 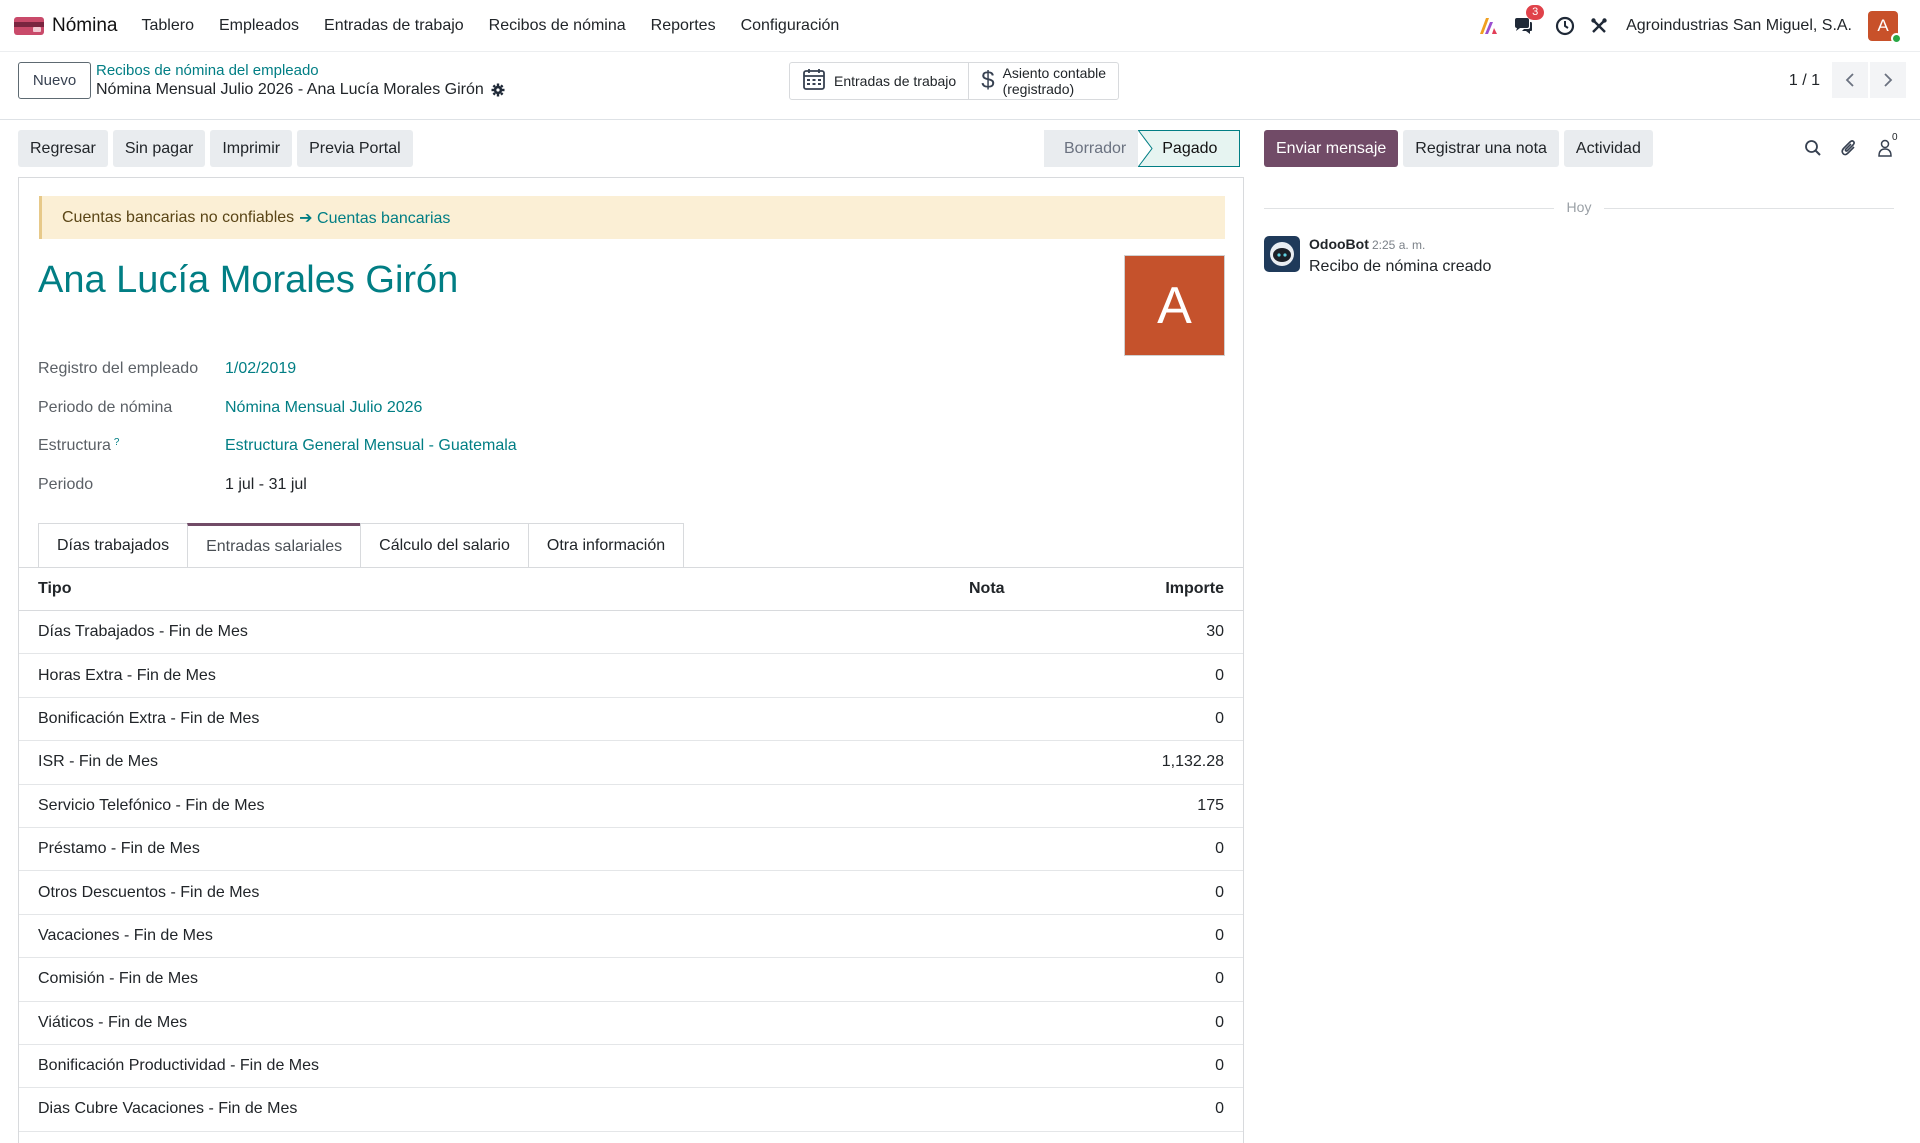 What do you see at coordinates (143, 632) in the screenshot?
I see `cell-tipo: Días Trabajados - Fin de Mes` at bounding box center [143, 632].